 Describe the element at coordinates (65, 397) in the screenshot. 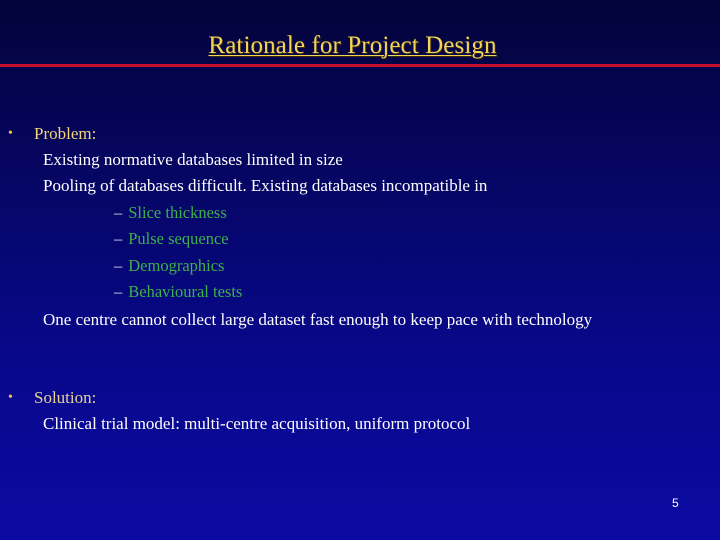

I see `solution-heading: Solution:` at that location.